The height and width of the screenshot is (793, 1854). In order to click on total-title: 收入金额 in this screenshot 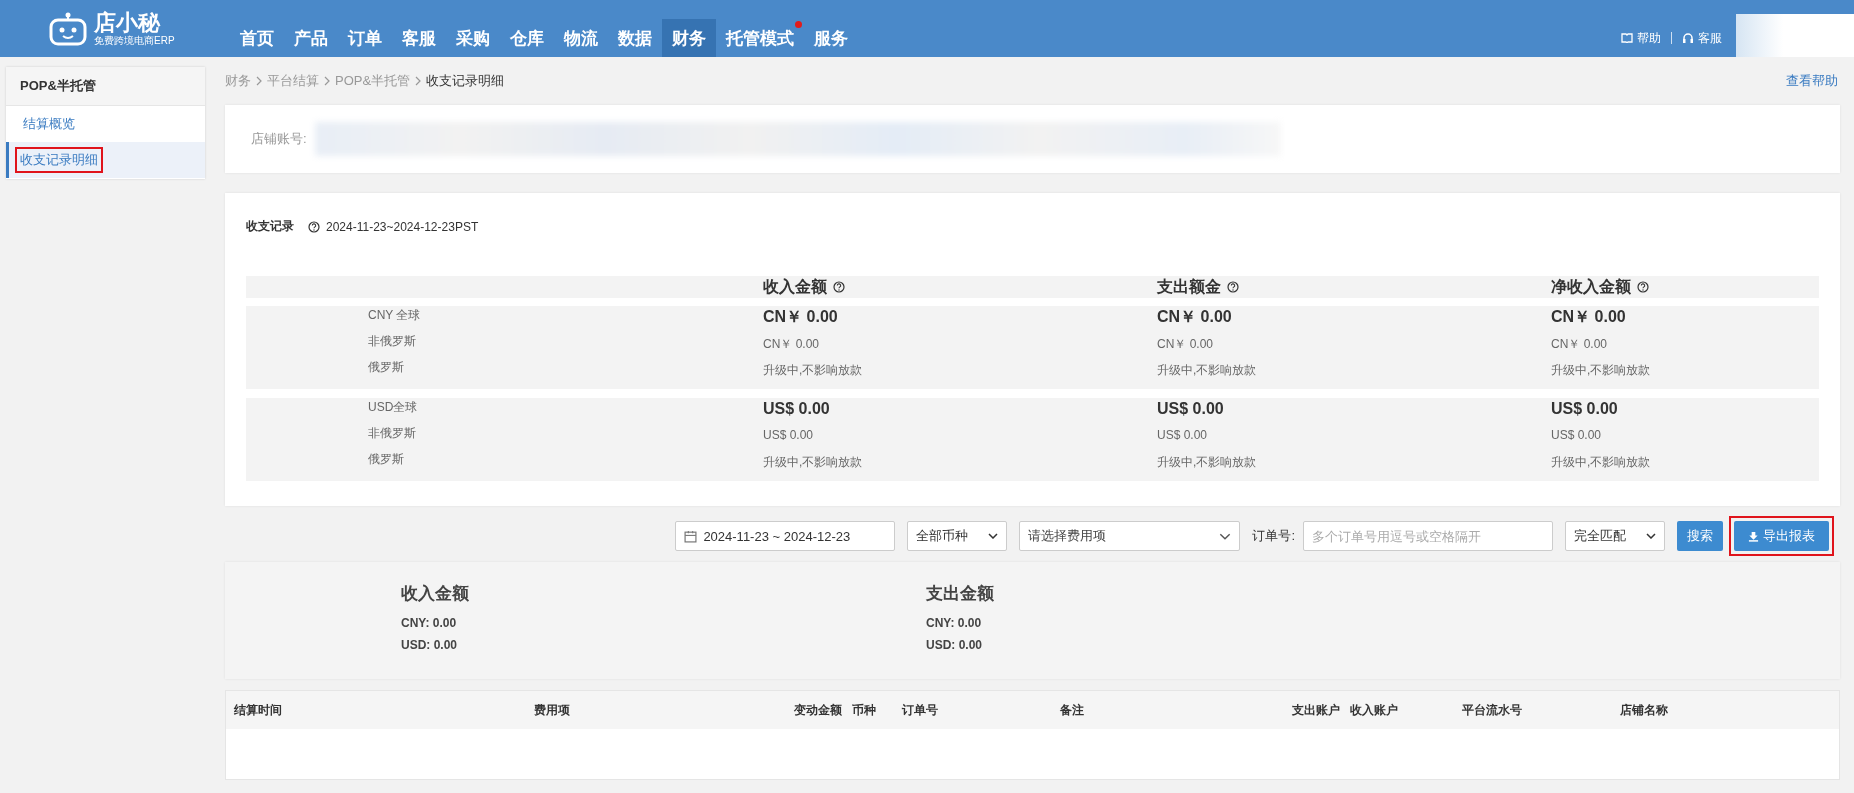, I will do `click(435, 594)`.